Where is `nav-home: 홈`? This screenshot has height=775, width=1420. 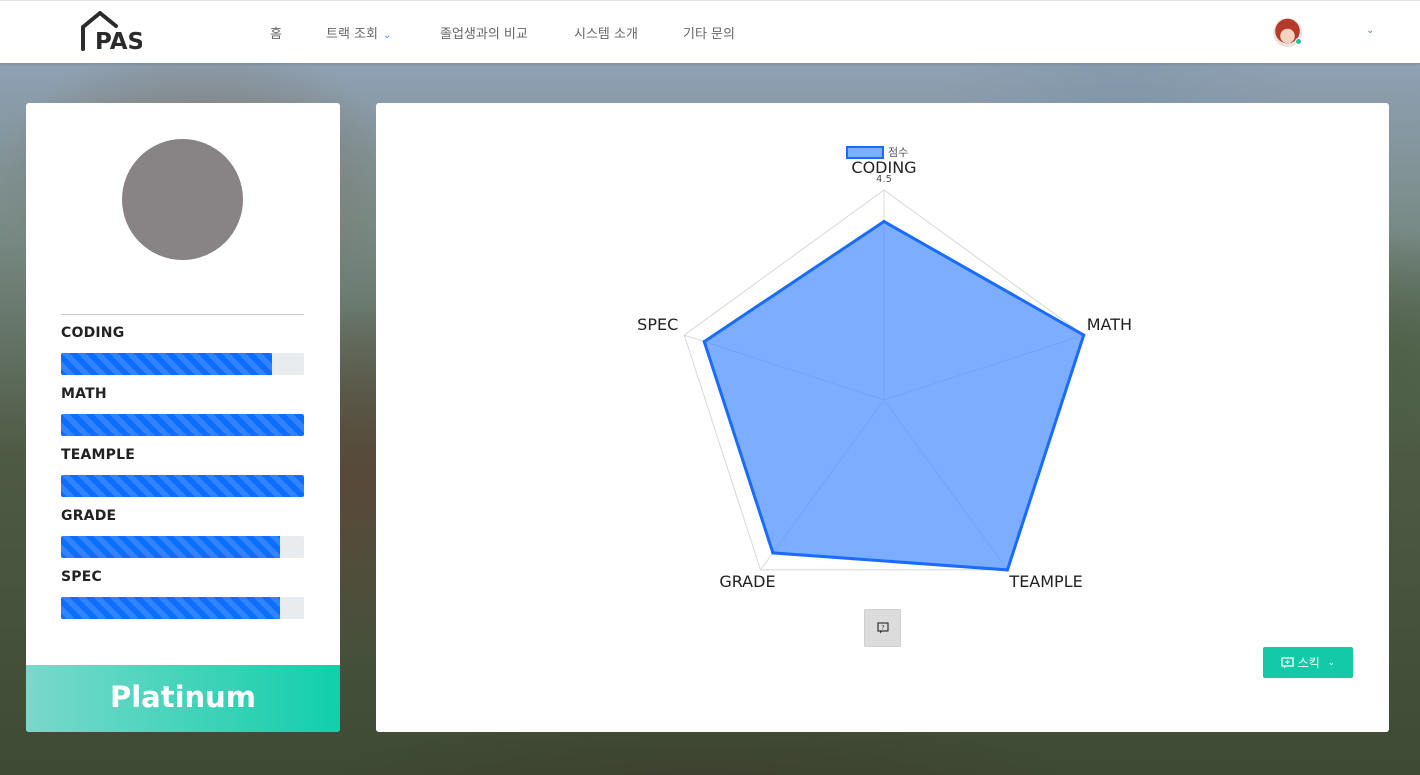 nav-home: 홈 is located at coordinates (276, 32).